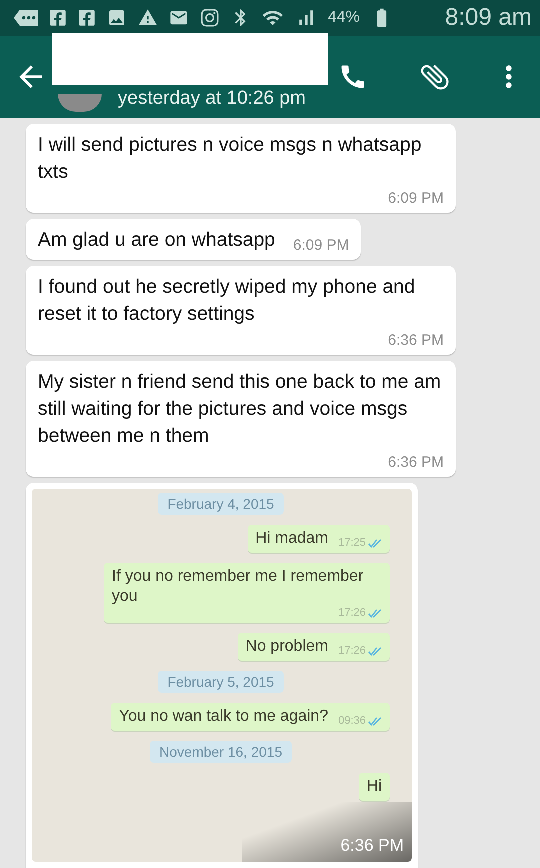 Image resolution: width=540 pixels, height=868 pixels. Describe the element at coordinates (157, 240) in the screenshot. I see `message-text: Am glad u are on whatsapp` at that location.